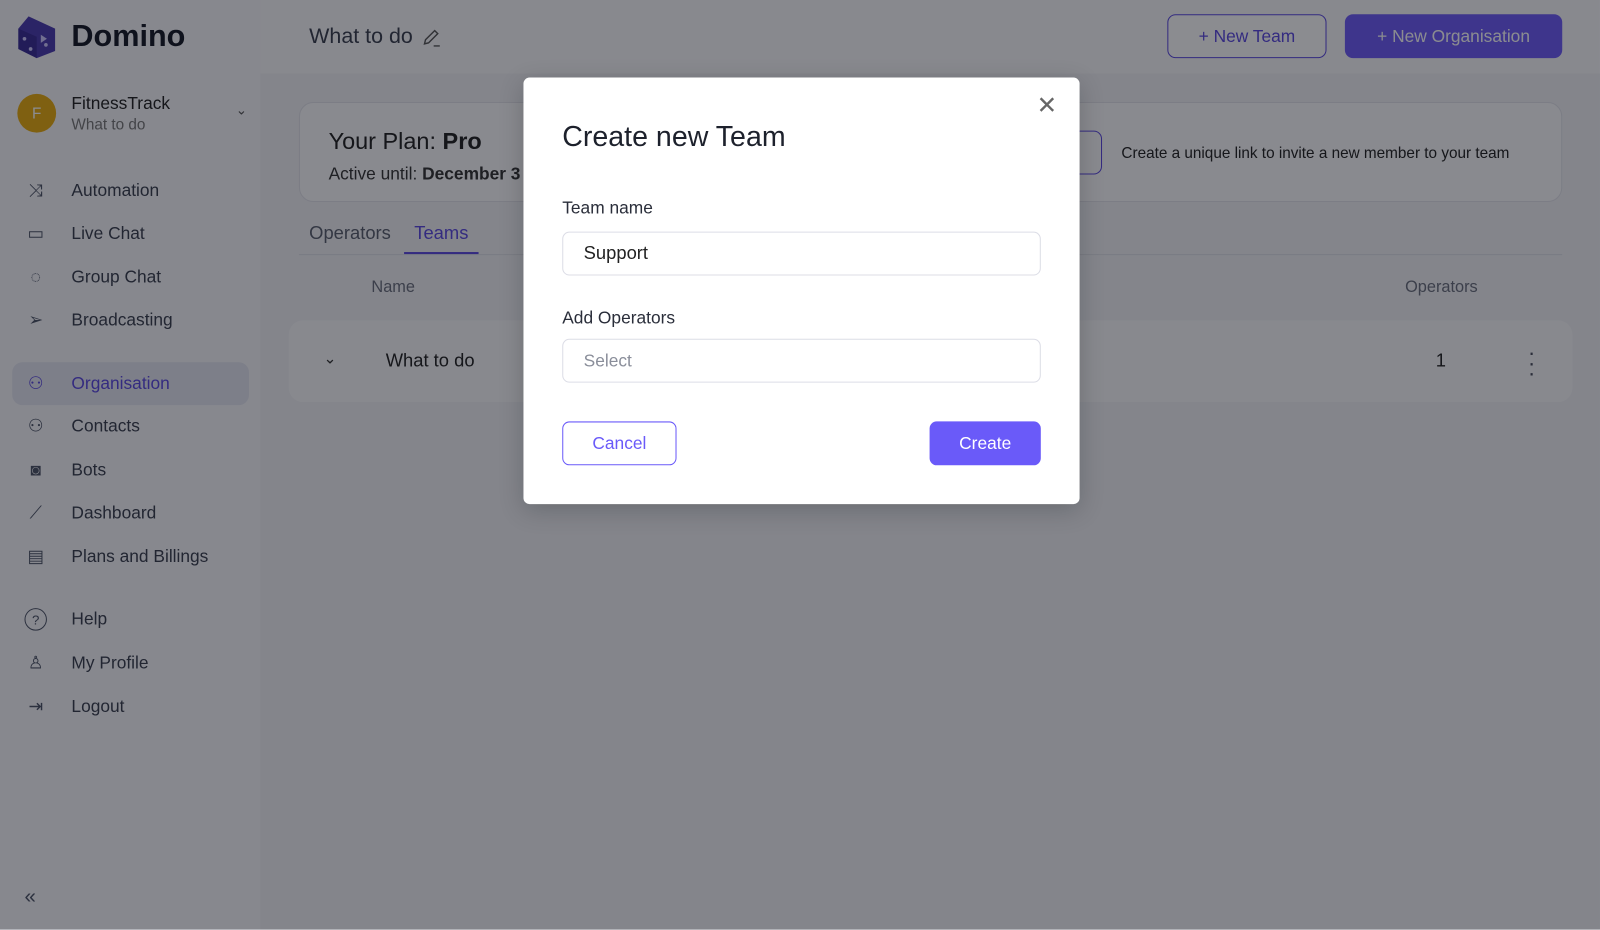 The image size is (1600, 930). What do you see at coordinates (801, 360) in the screenshot?
I see `operators-select: Select` at bounding box center [801, 360].